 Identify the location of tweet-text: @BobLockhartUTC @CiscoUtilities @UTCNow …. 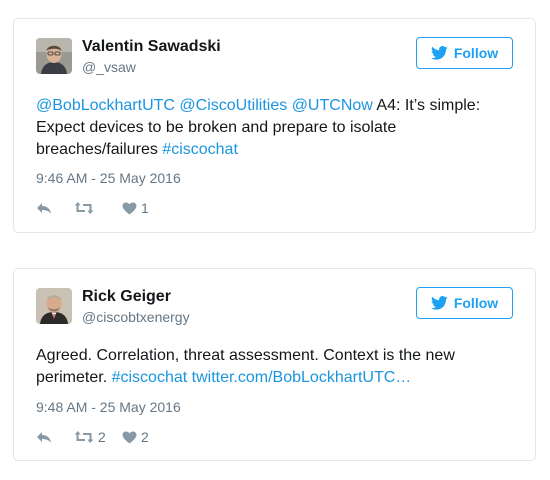
(275, 128).